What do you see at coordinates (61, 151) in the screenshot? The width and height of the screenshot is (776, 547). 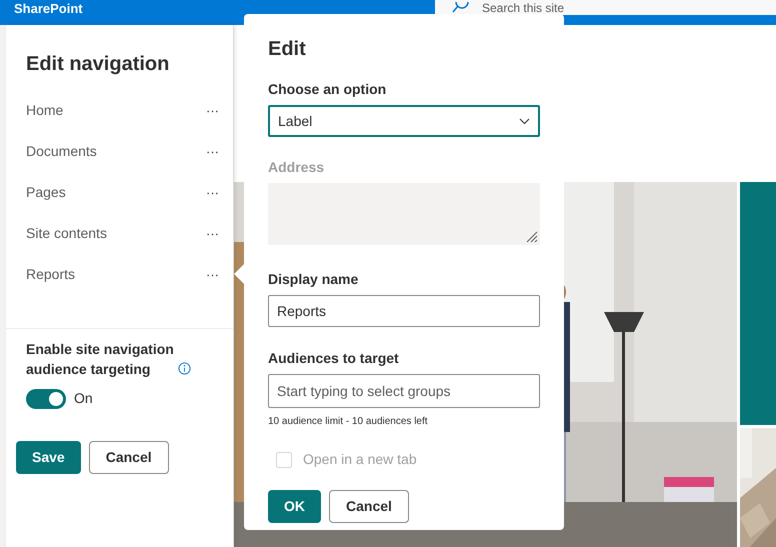 I see `nav-link: Documents` at bounding box center [61, 151].